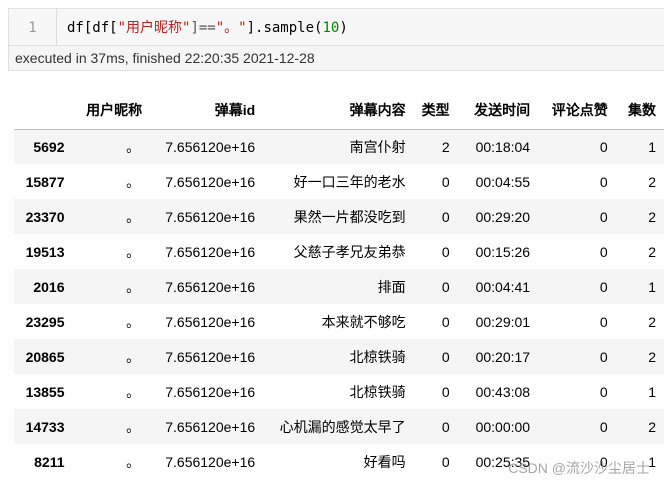  What do you see at coordinates (579, 468) in the screenshot?
I see `watermark: CSDN @流沙沙尘居士` at bounding box center [579, 468].